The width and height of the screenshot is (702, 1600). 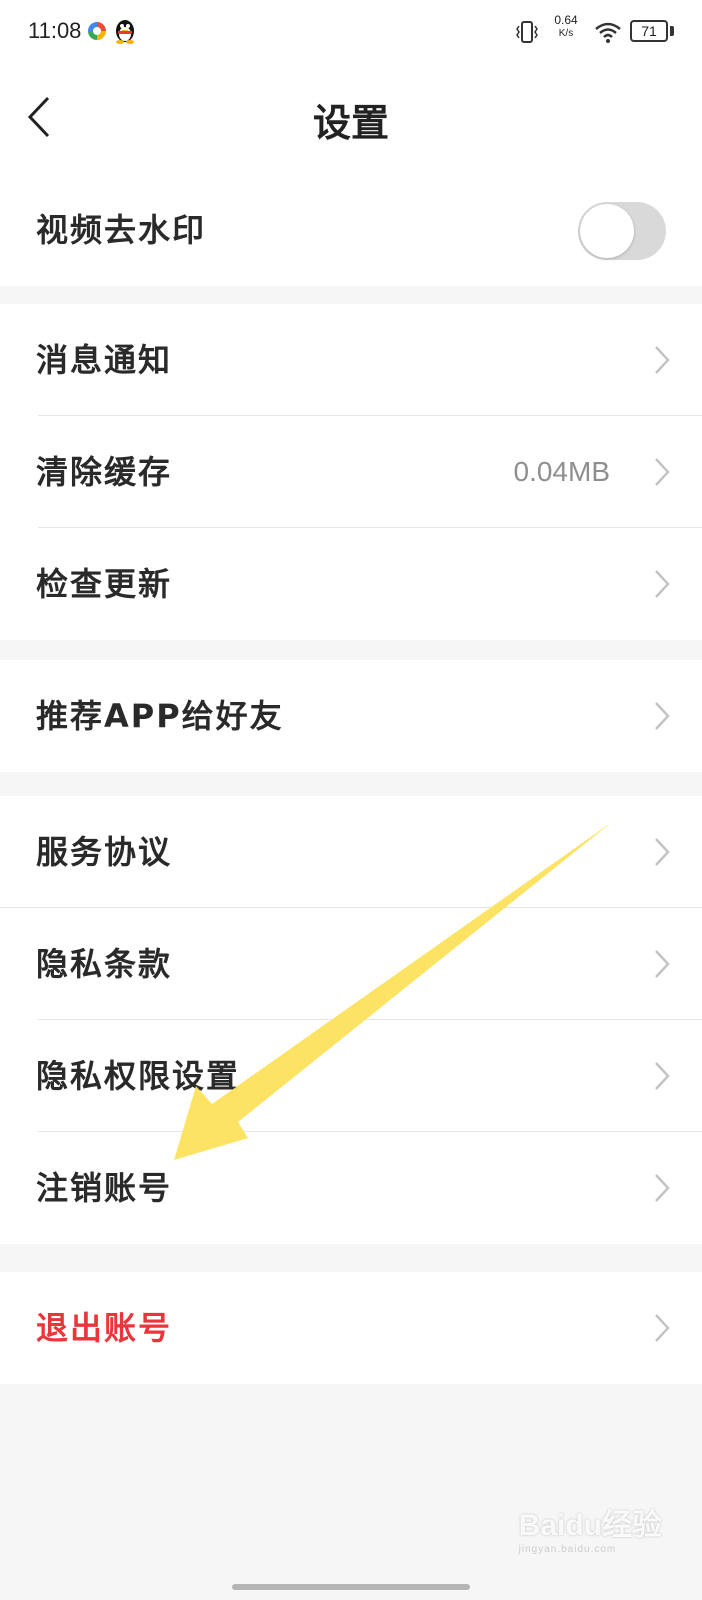 I want to click on settings-group-logout: 退出账号, so click(x=351, y=1328).